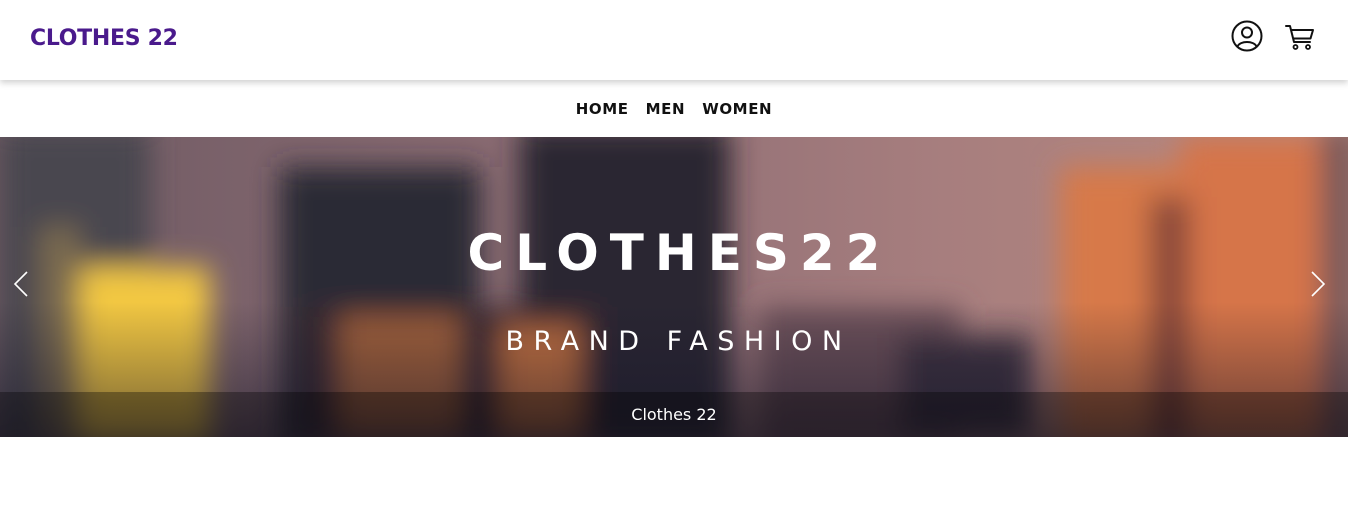 The image size is (1348, 523). Describe the element at coordinates (679, 253) in the screenshot. I see `hero-title: CLOTHES22` at that location.